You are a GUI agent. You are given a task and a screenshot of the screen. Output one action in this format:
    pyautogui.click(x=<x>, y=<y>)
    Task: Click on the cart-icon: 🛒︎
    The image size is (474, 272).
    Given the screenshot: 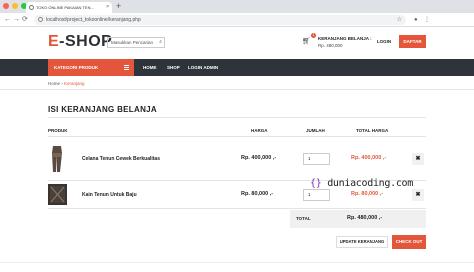 What is the action you would take?
    pyautogui.click(x=306, y=41)
    